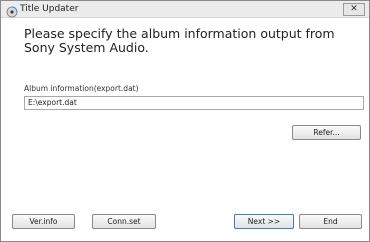  What do you see at coordinates (185, 9) in the screenshot?
I see `title-bar: Title Updater ✕` at bounding box center [185, 9].